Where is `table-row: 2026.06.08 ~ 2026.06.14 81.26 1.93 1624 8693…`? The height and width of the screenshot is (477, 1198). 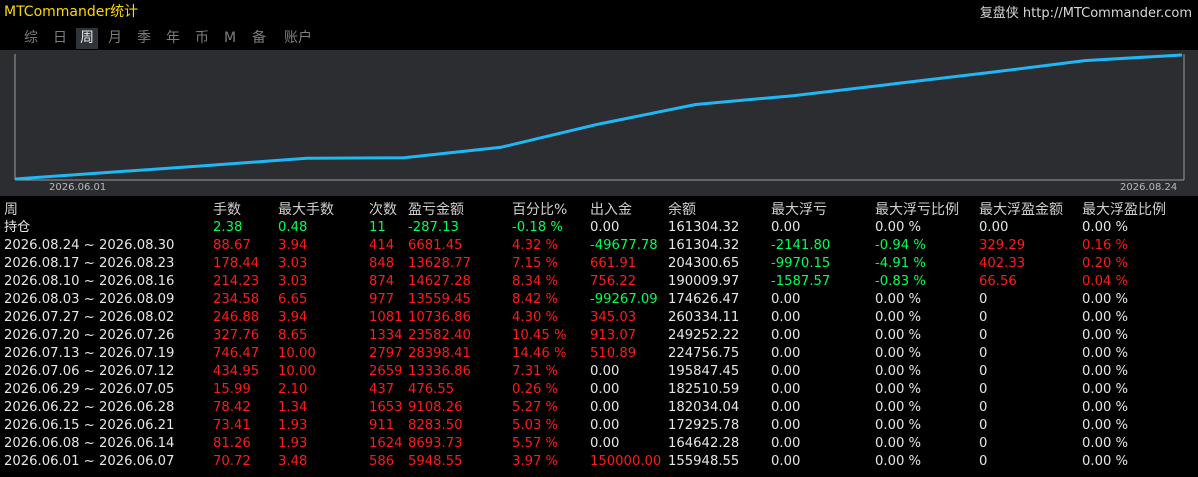 table-row: 2026.06.08 ~ 2026.06.14 81.26 1.93 1624 8693… is located at coordinates (599, 444).